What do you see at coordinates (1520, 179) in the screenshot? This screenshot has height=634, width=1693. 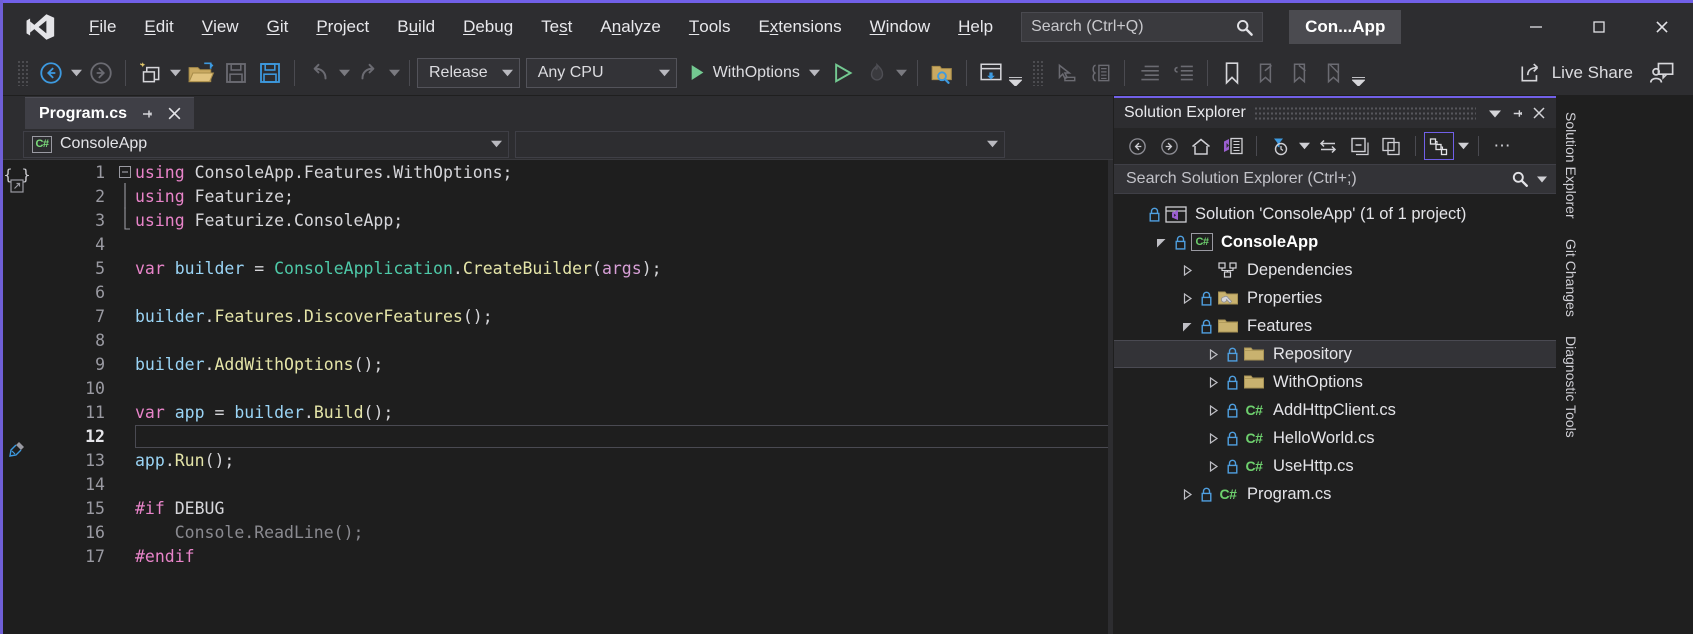 I see `search-icon` at bounding box center [1520, 179].